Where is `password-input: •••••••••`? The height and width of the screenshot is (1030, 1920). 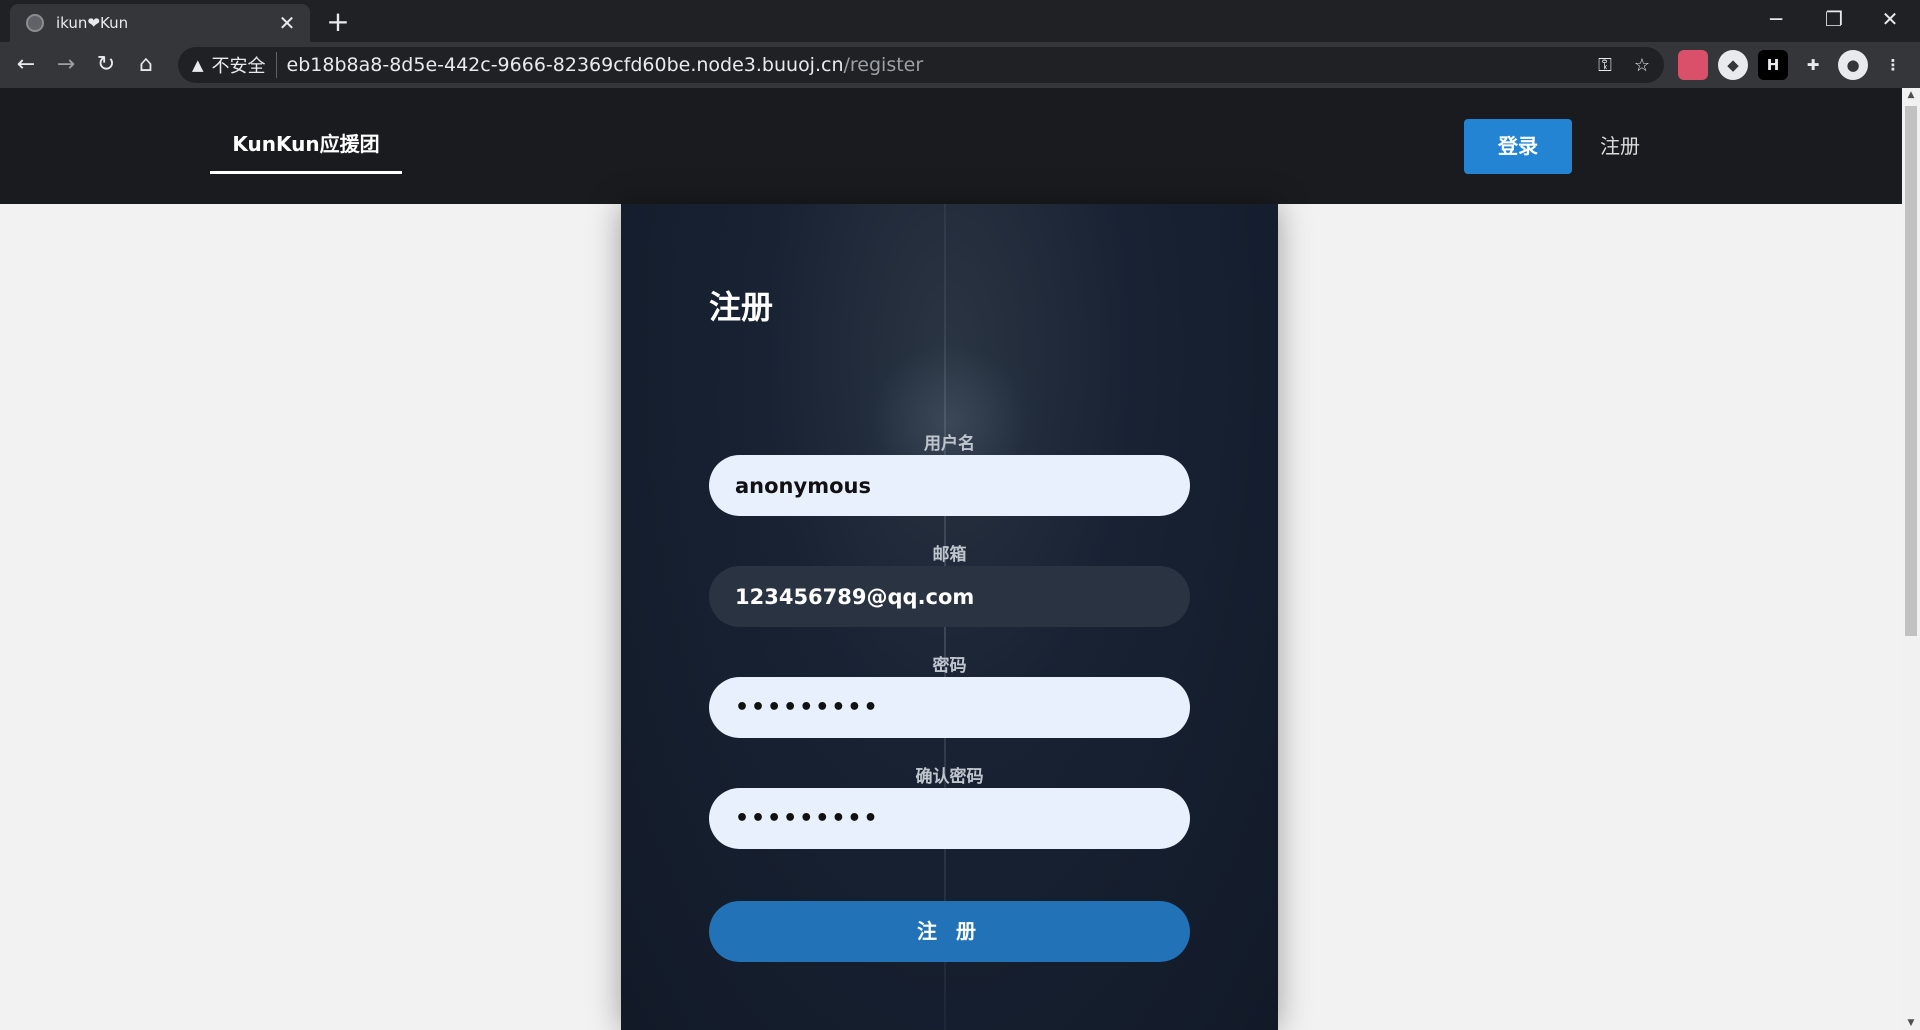 password-input: ••••••••• is located at coordinates (949, 707).